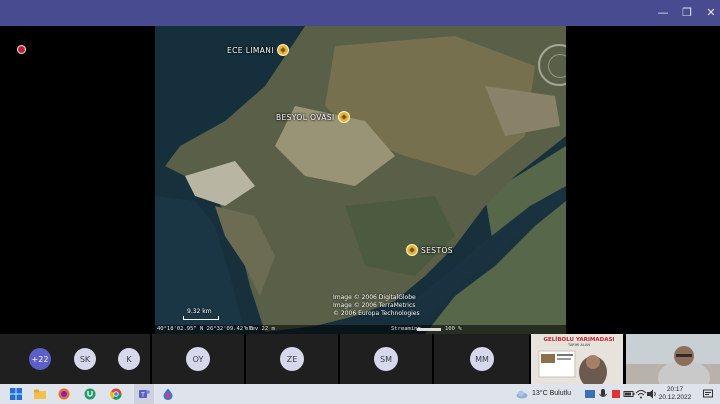 This screenshot has width=720, height=404. Describe the element at coordinates (572, 367) in the screenshot. I see `presenter-video-frame` at that location.